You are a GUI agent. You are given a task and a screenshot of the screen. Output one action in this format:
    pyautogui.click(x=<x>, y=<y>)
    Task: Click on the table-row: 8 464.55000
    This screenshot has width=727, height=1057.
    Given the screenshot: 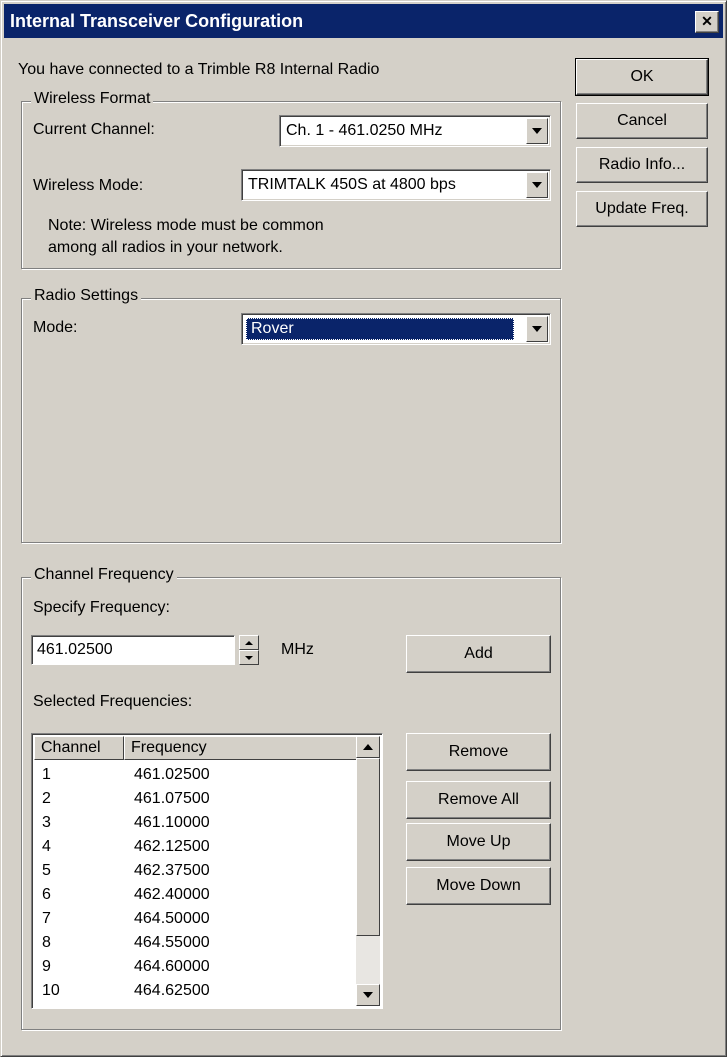 What is the action you would take?
    pyautogui.click(x=204, y=944)
    